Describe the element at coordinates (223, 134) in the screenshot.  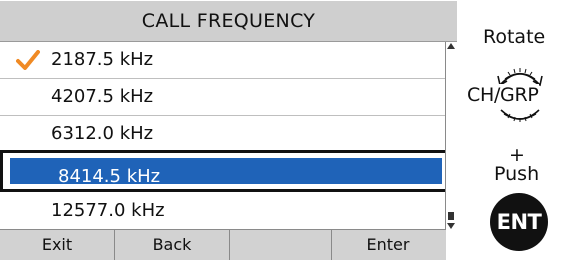
I see `list-item: 6312.0 kHz` at that location.